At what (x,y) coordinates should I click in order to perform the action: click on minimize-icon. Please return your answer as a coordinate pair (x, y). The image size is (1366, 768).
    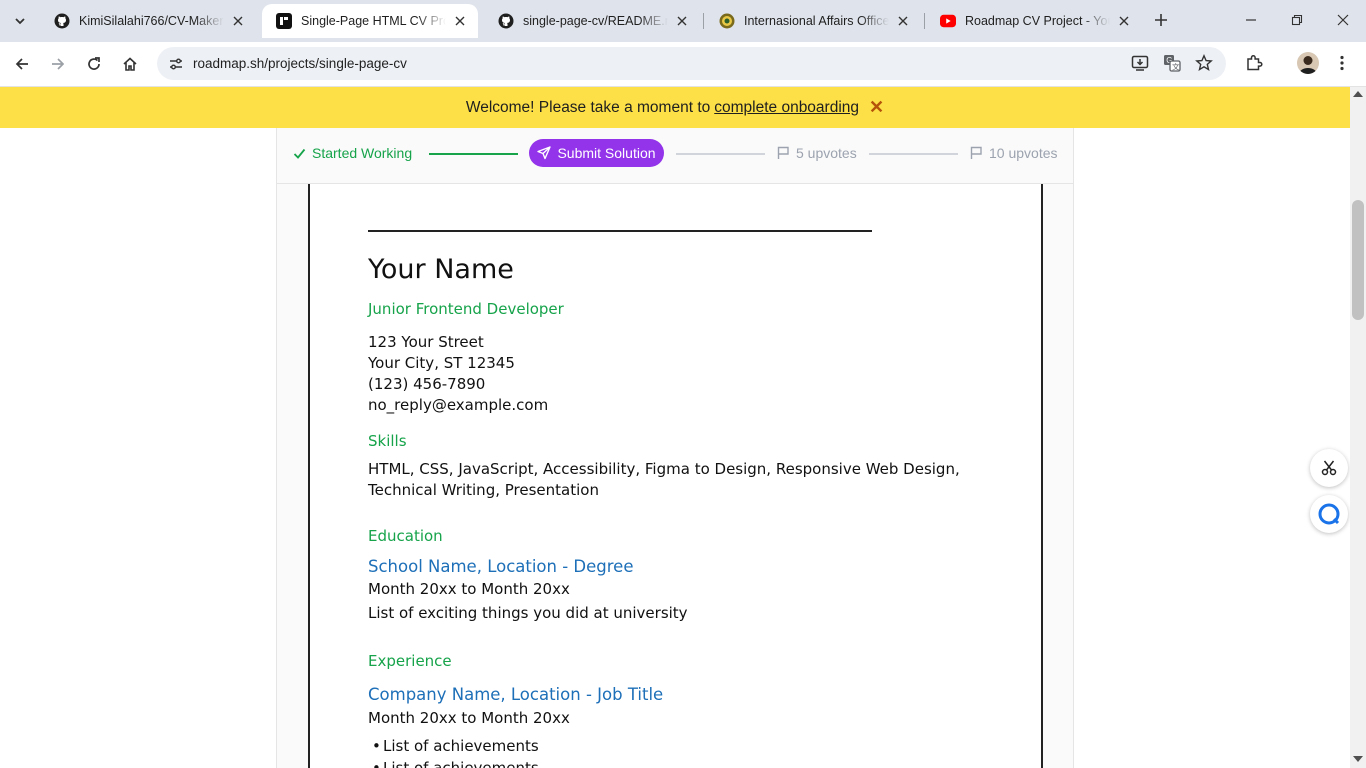
    Looking at the image, I should click on (1251, 20).